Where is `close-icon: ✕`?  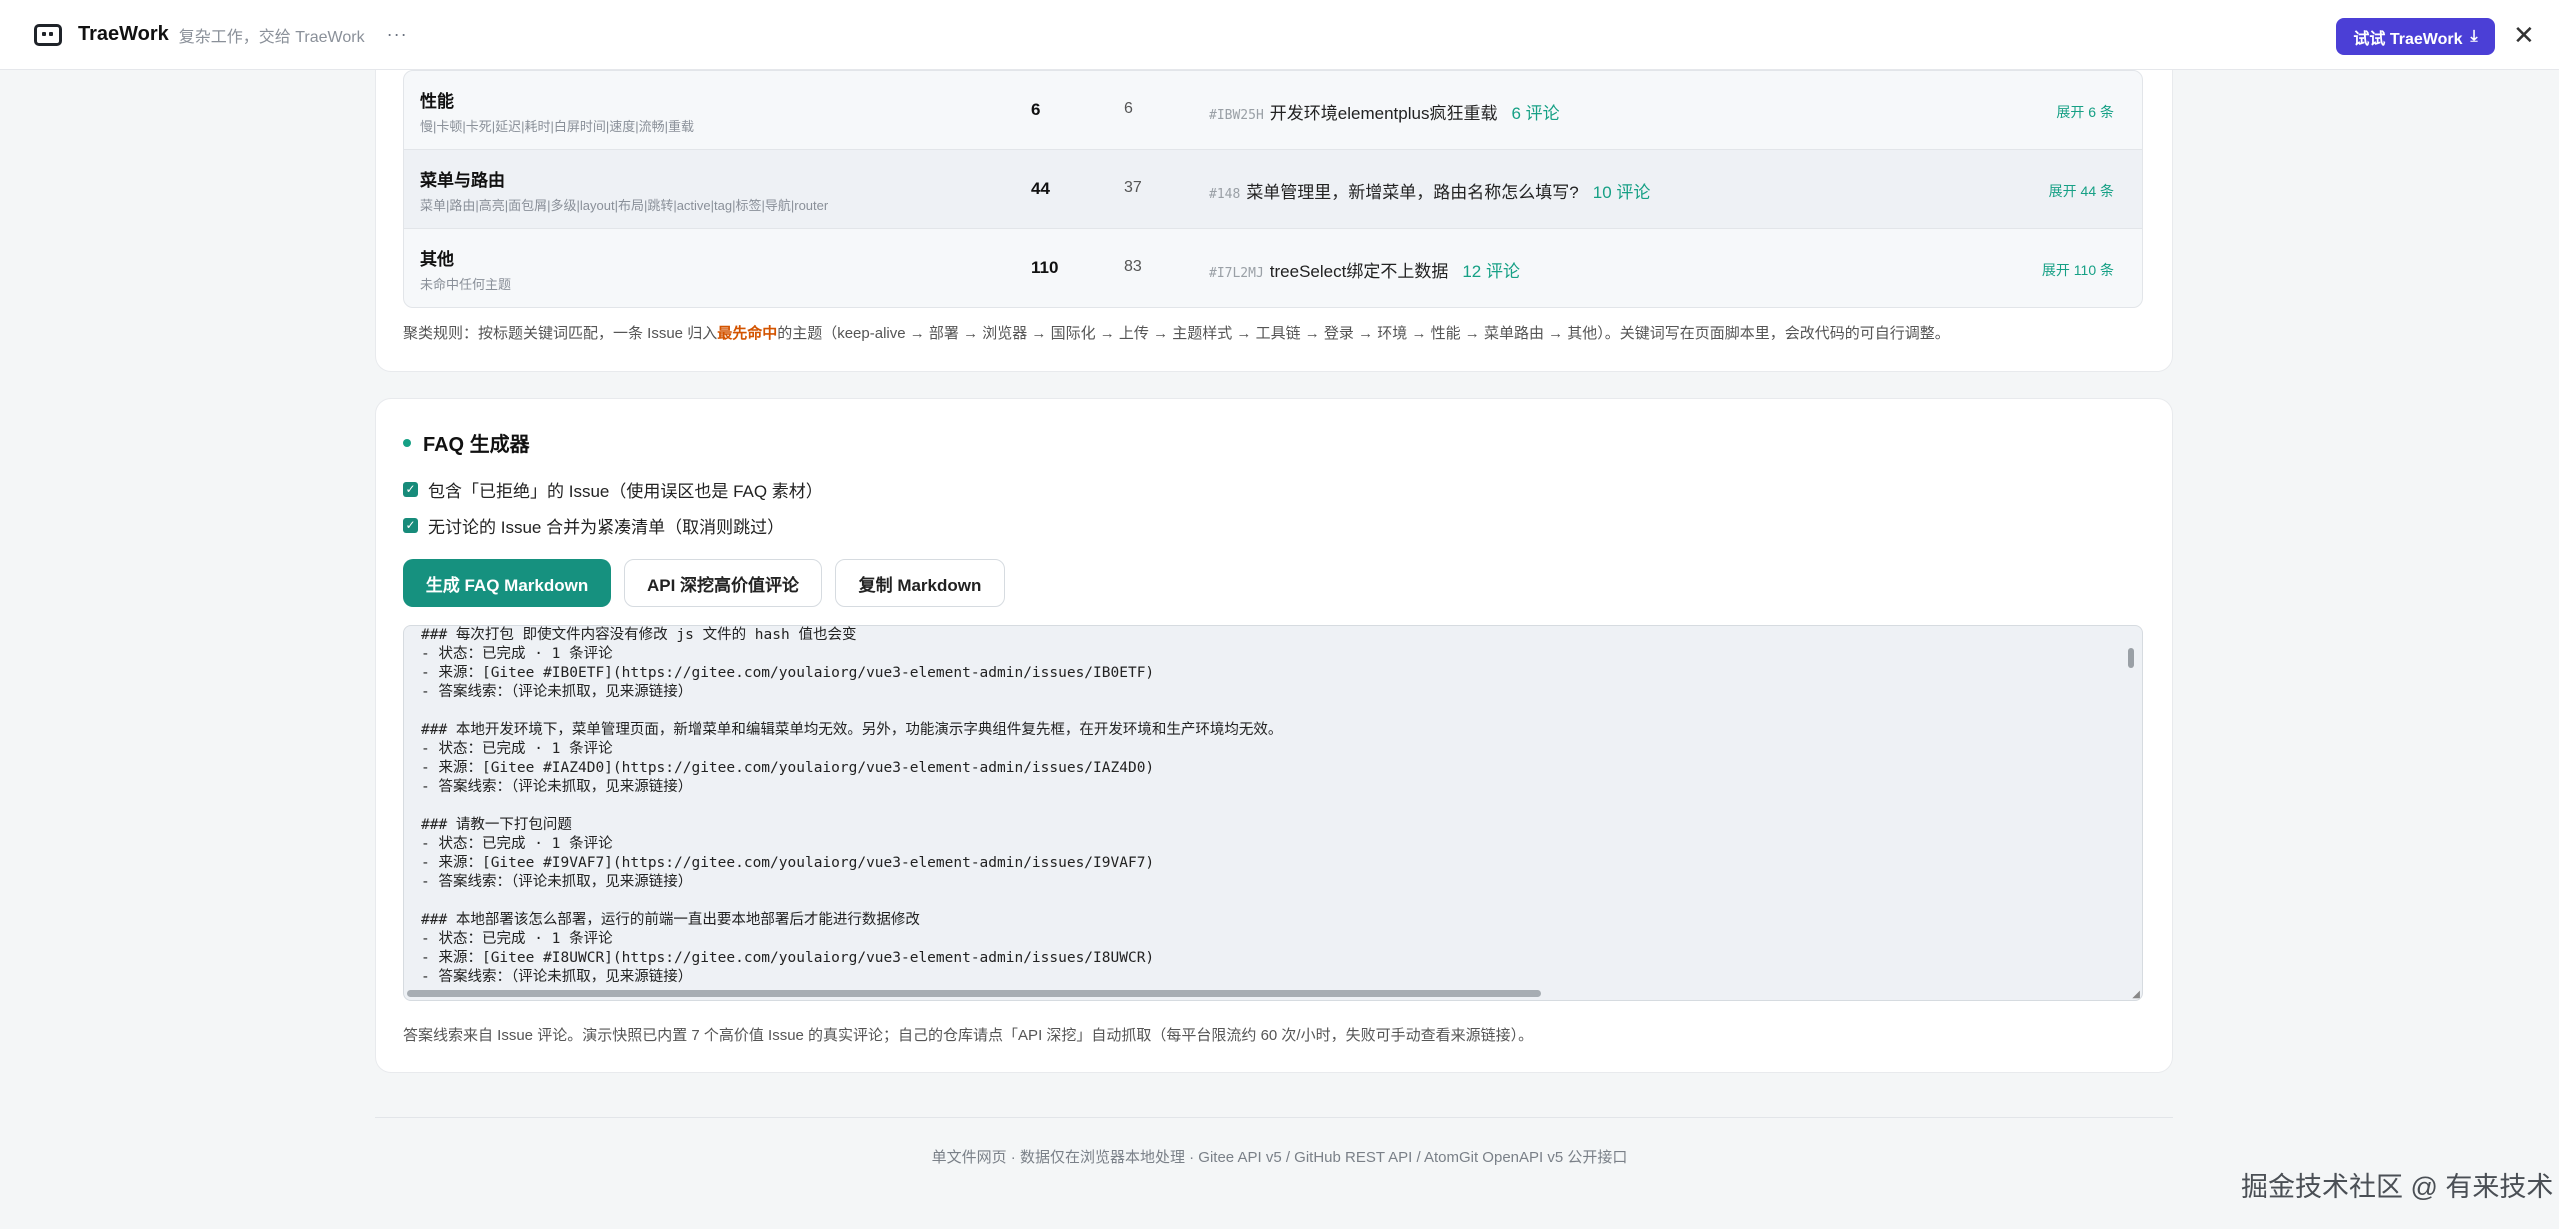 close-icon: ✕ is located at coordinates (2524, 35).